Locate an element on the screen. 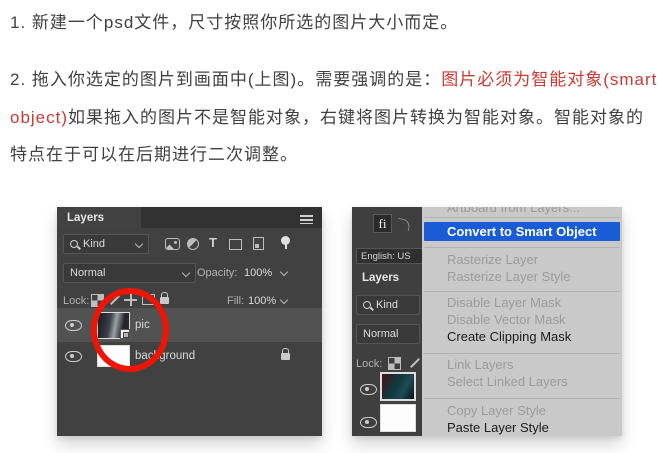  pen-icon is located at coordinates (403, 224).